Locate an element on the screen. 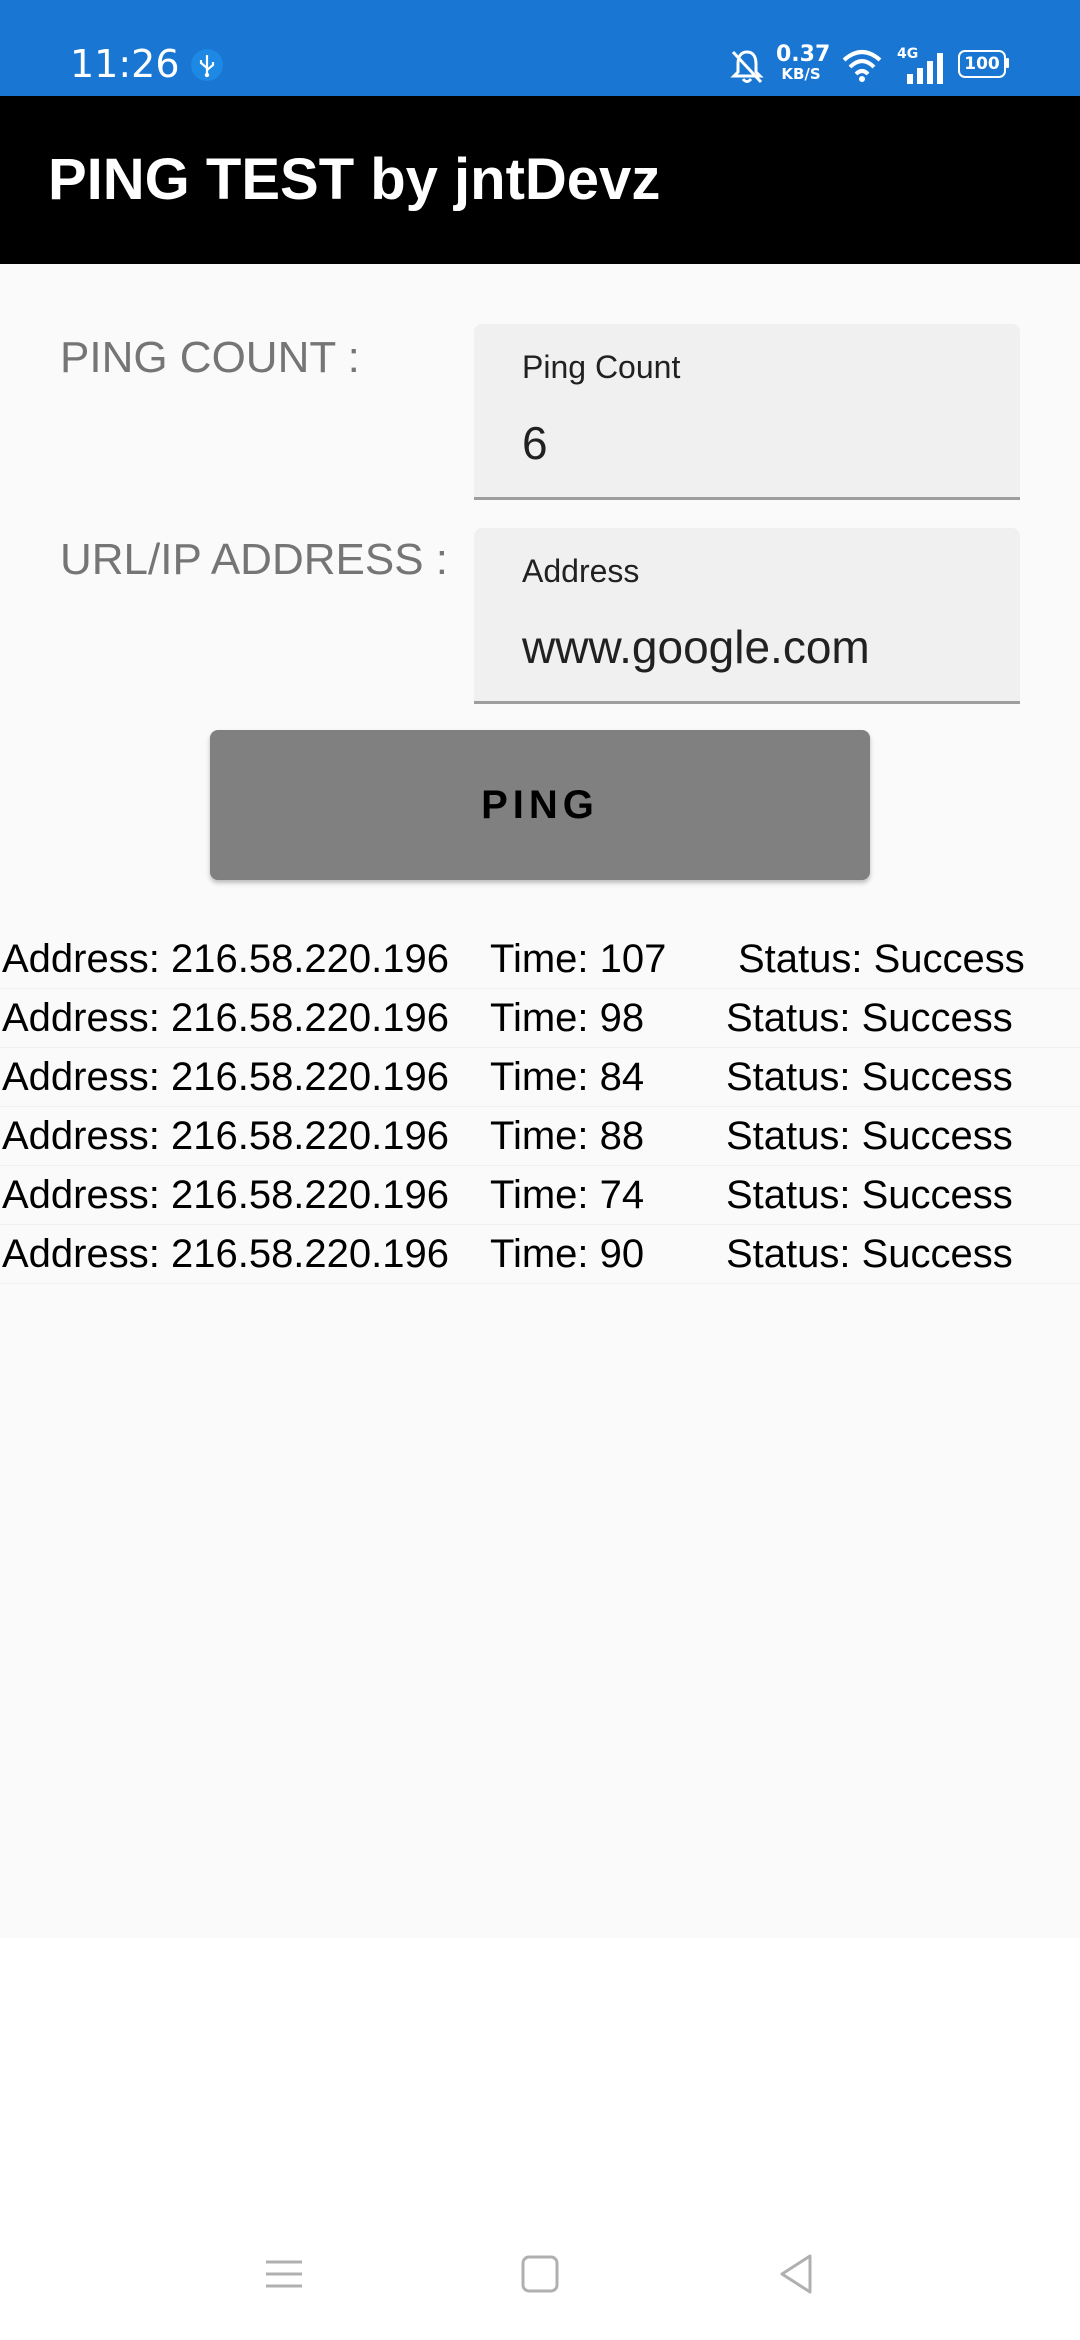 The image size is (1080, 2340). navigation-bar is located at coordinates (540, 2270).